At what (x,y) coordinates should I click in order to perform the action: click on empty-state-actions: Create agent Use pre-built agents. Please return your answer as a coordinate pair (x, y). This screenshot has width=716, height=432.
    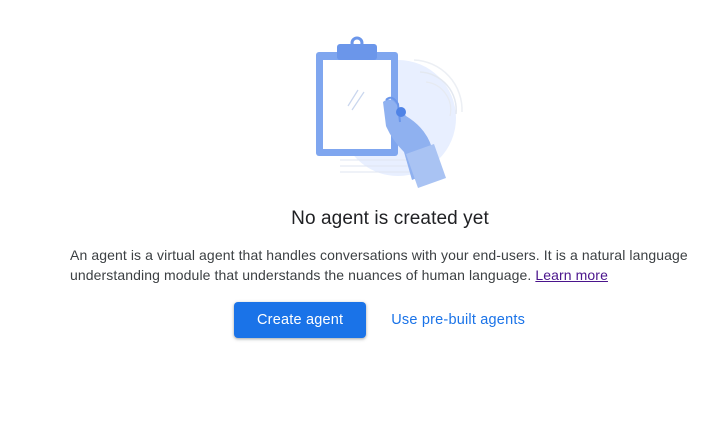
    Looking at the image, I should click on (384, 320).